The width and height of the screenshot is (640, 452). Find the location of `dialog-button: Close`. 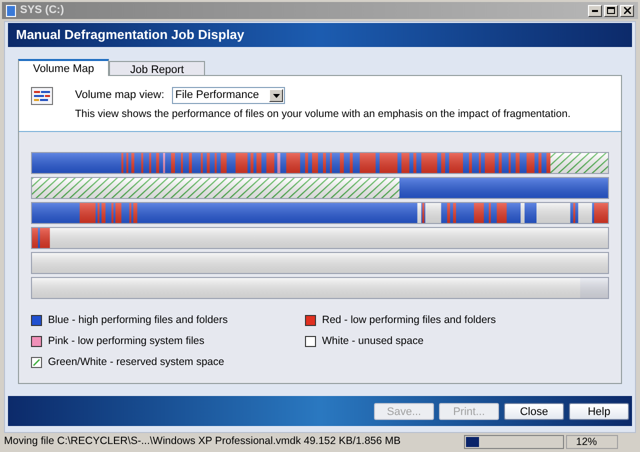

dialog-button: Close is located at coordinates (534, 411).